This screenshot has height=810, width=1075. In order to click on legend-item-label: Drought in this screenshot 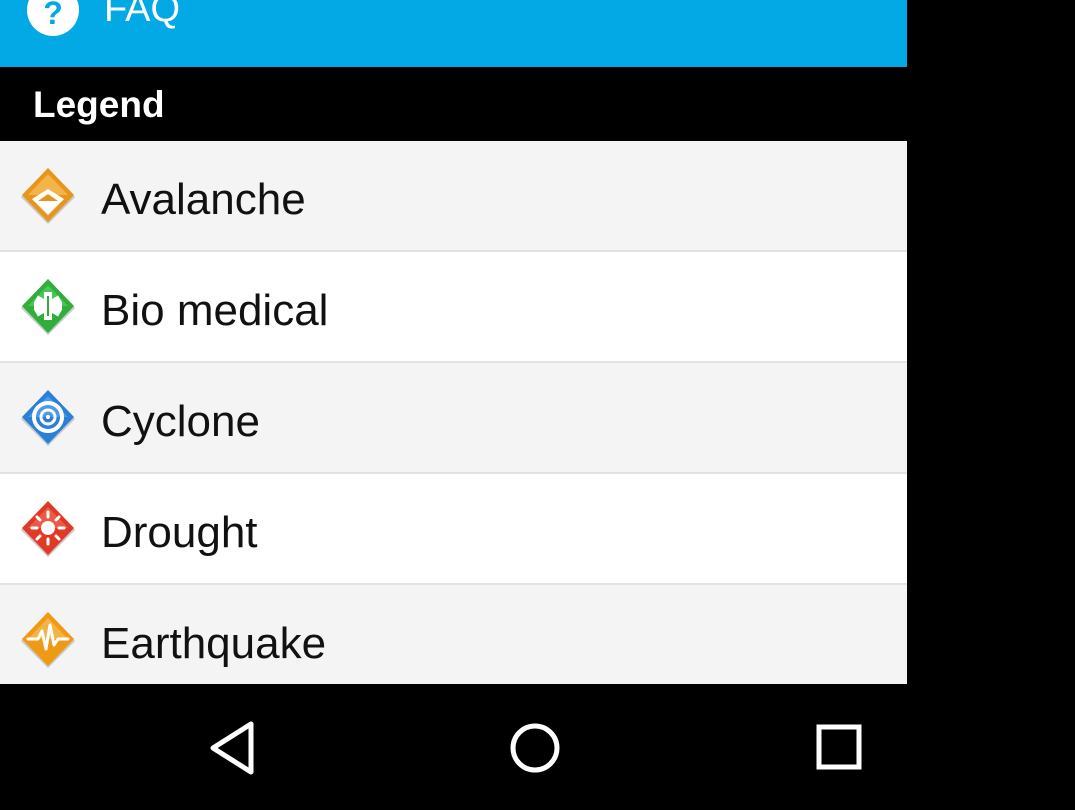, I will do `click(179, 532)`.